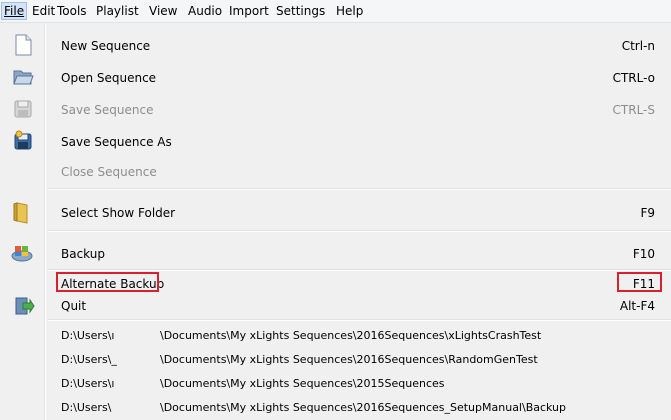  What do you see at coordinates (335, 172) in the screenshot?
I see `menu-item-close-sequence: Close Sequence` at bounding box center [335, 172].